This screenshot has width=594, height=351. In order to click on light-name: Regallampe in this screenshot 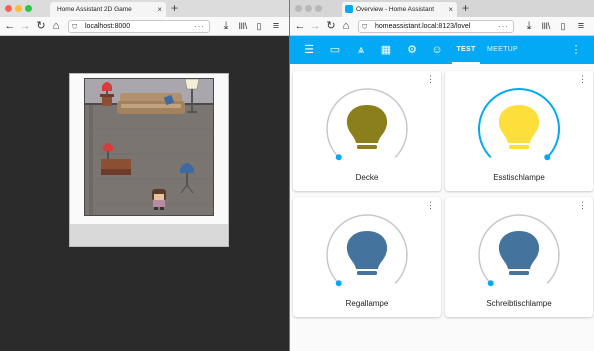, I will do `click(367, 303)`.